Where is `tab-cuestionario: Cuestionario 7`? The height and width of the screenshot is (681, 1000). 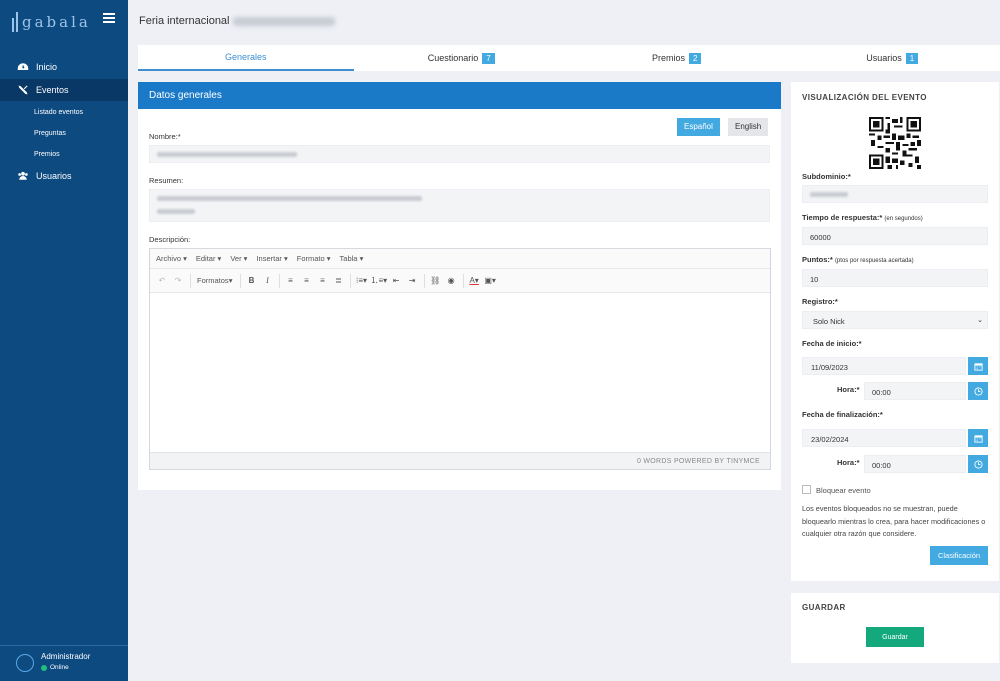 tab-cuestionario: Cuestionario 7 is located at coordinates (462, 58).